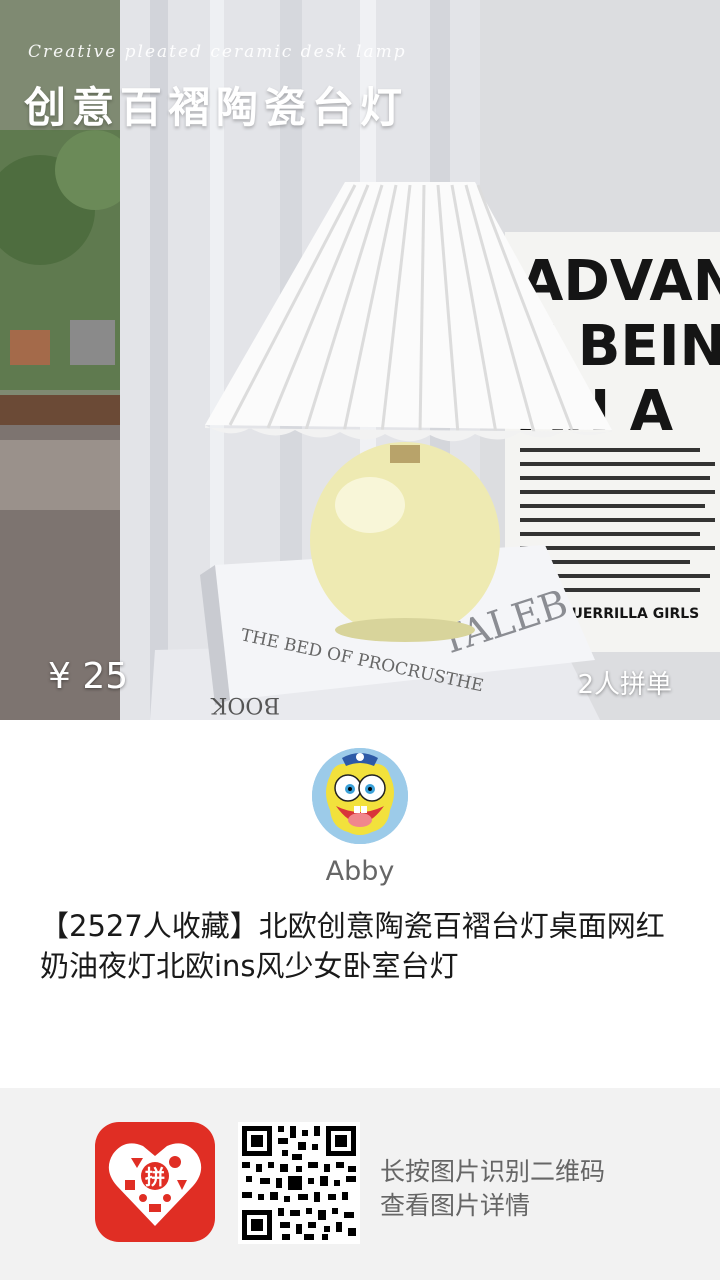 The image size is (720, 1280). What do you see at coordinates (155, 1177) in the screenshot?
I see `app-logo-text: 拼` at bounding box center [155, 1177].